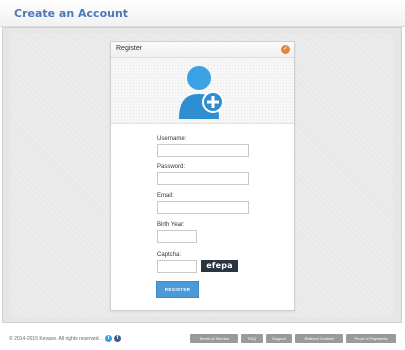 Image resolution: width=405 pixels, height=350 pixels. I want to click on page-title: Create an Account, so click(71, 13).